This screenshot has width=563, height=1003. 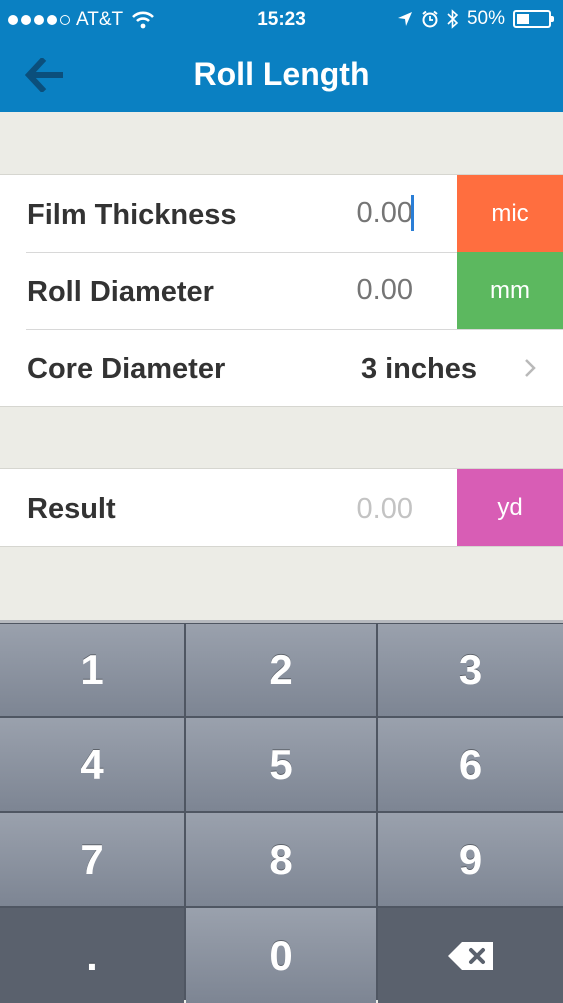 What do you see at coordinates (92, 764) in the screenshot?
I see `key-4: 4` at bounding box center [92, 764].